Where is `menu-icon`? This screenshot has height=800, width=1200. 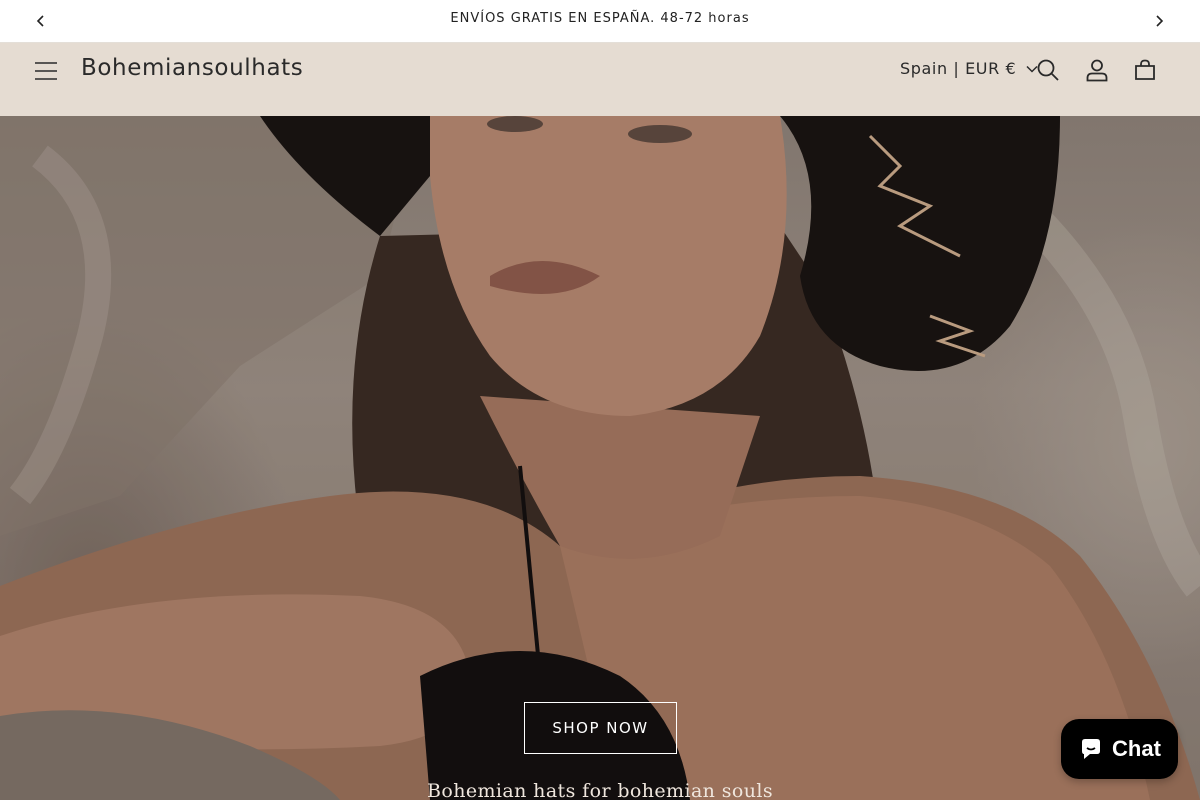
menu-icon is located at coordinates (46, 71).